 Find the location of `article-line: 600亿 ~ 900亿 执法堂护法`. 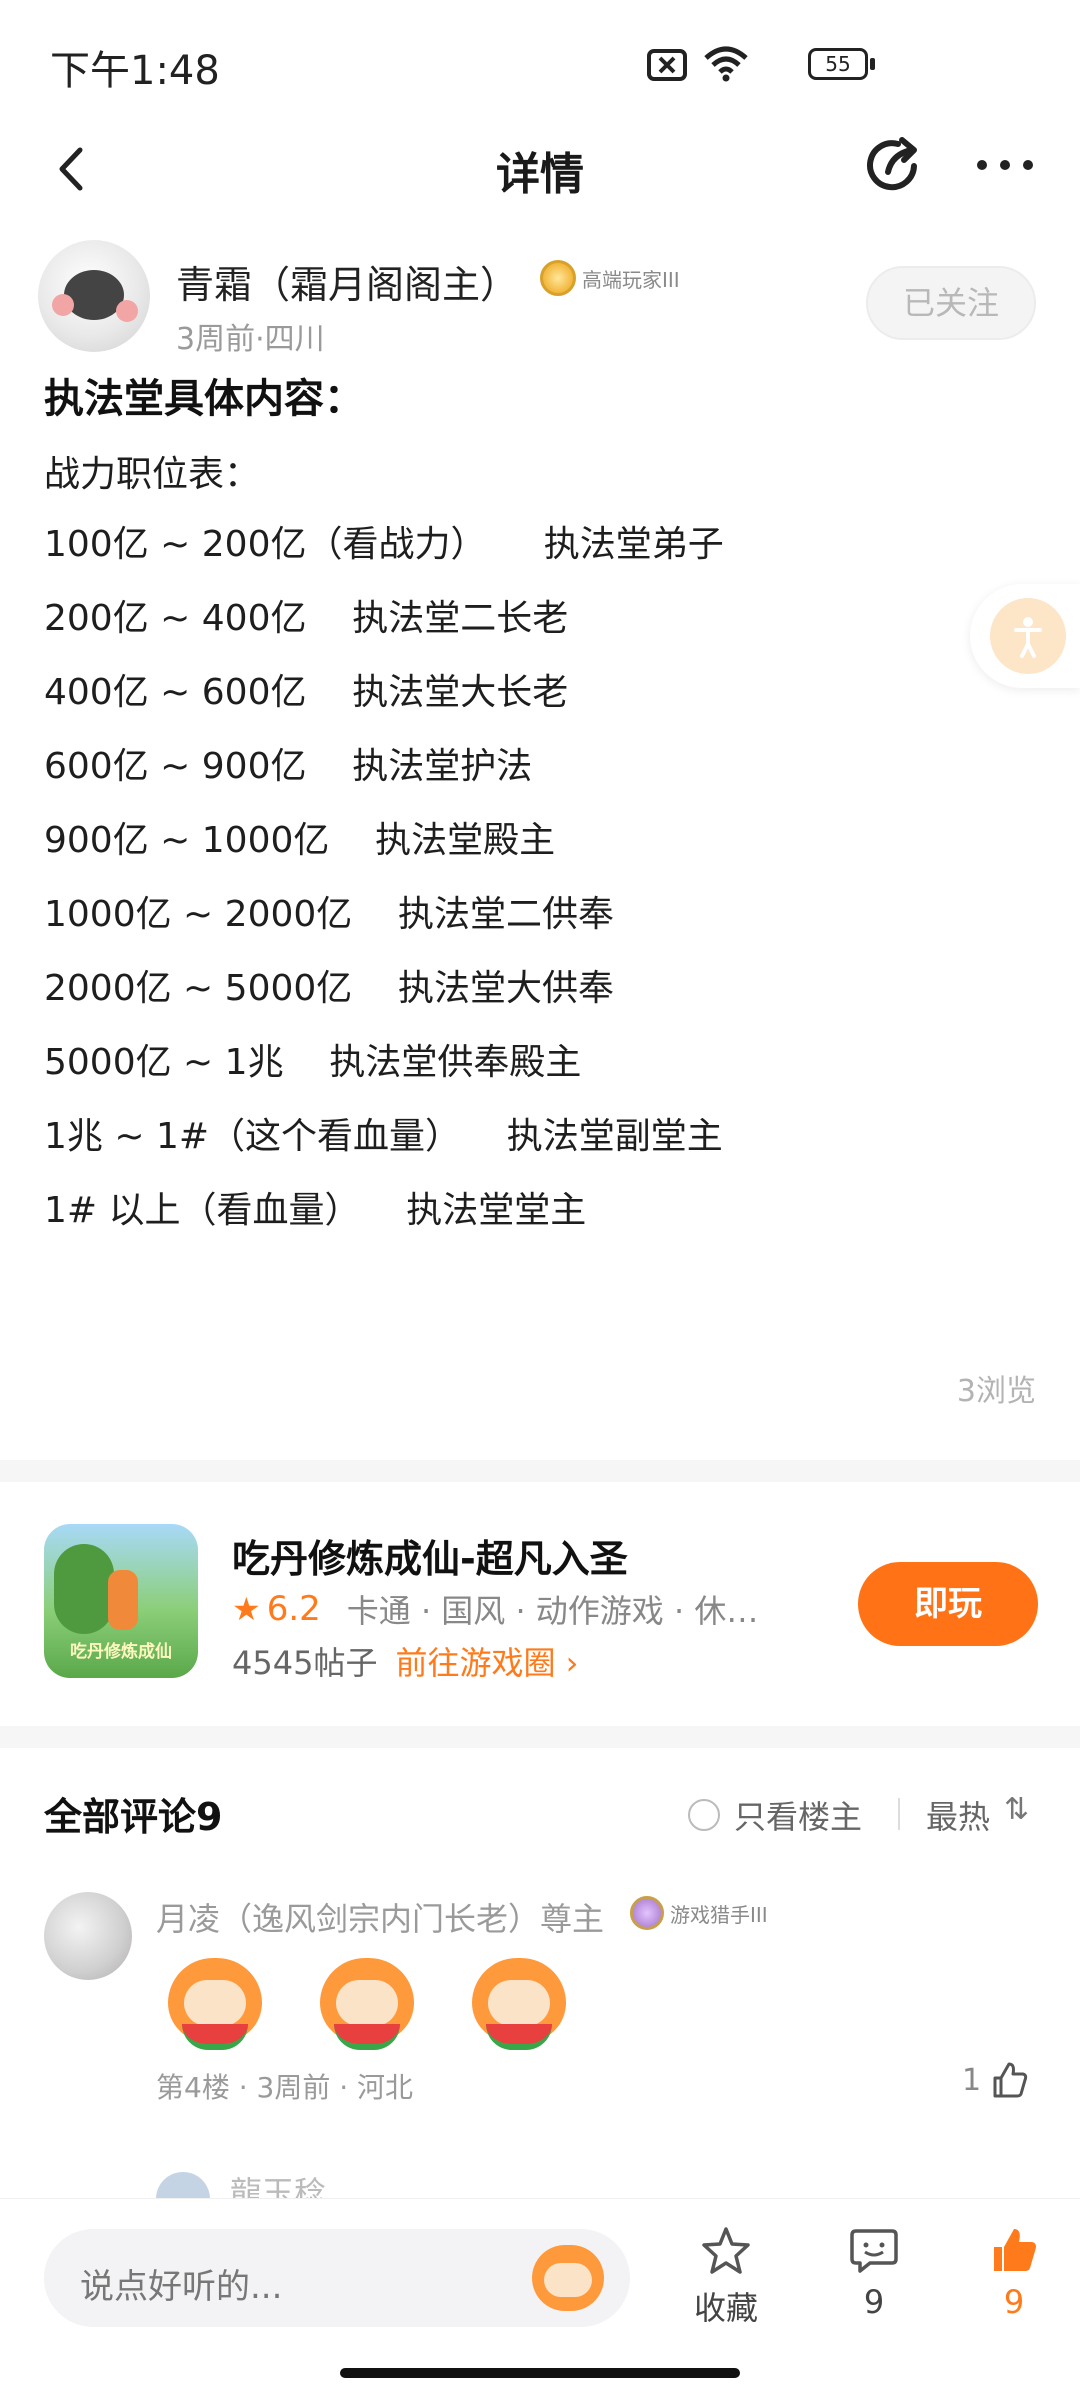

article-line: 600亿 ~ 900亿 执法堂护法 is located at coordinates (288, 766).